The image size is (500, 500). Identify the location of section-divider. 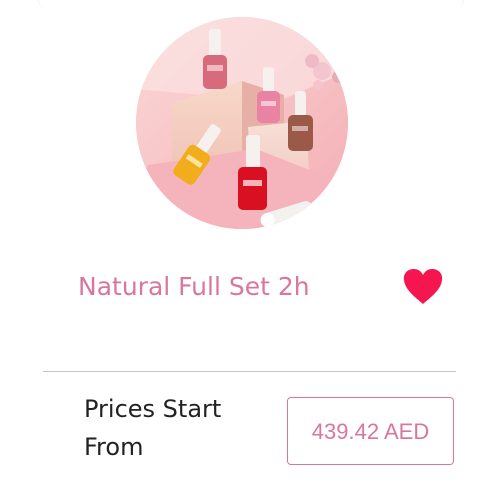
(249, 371).